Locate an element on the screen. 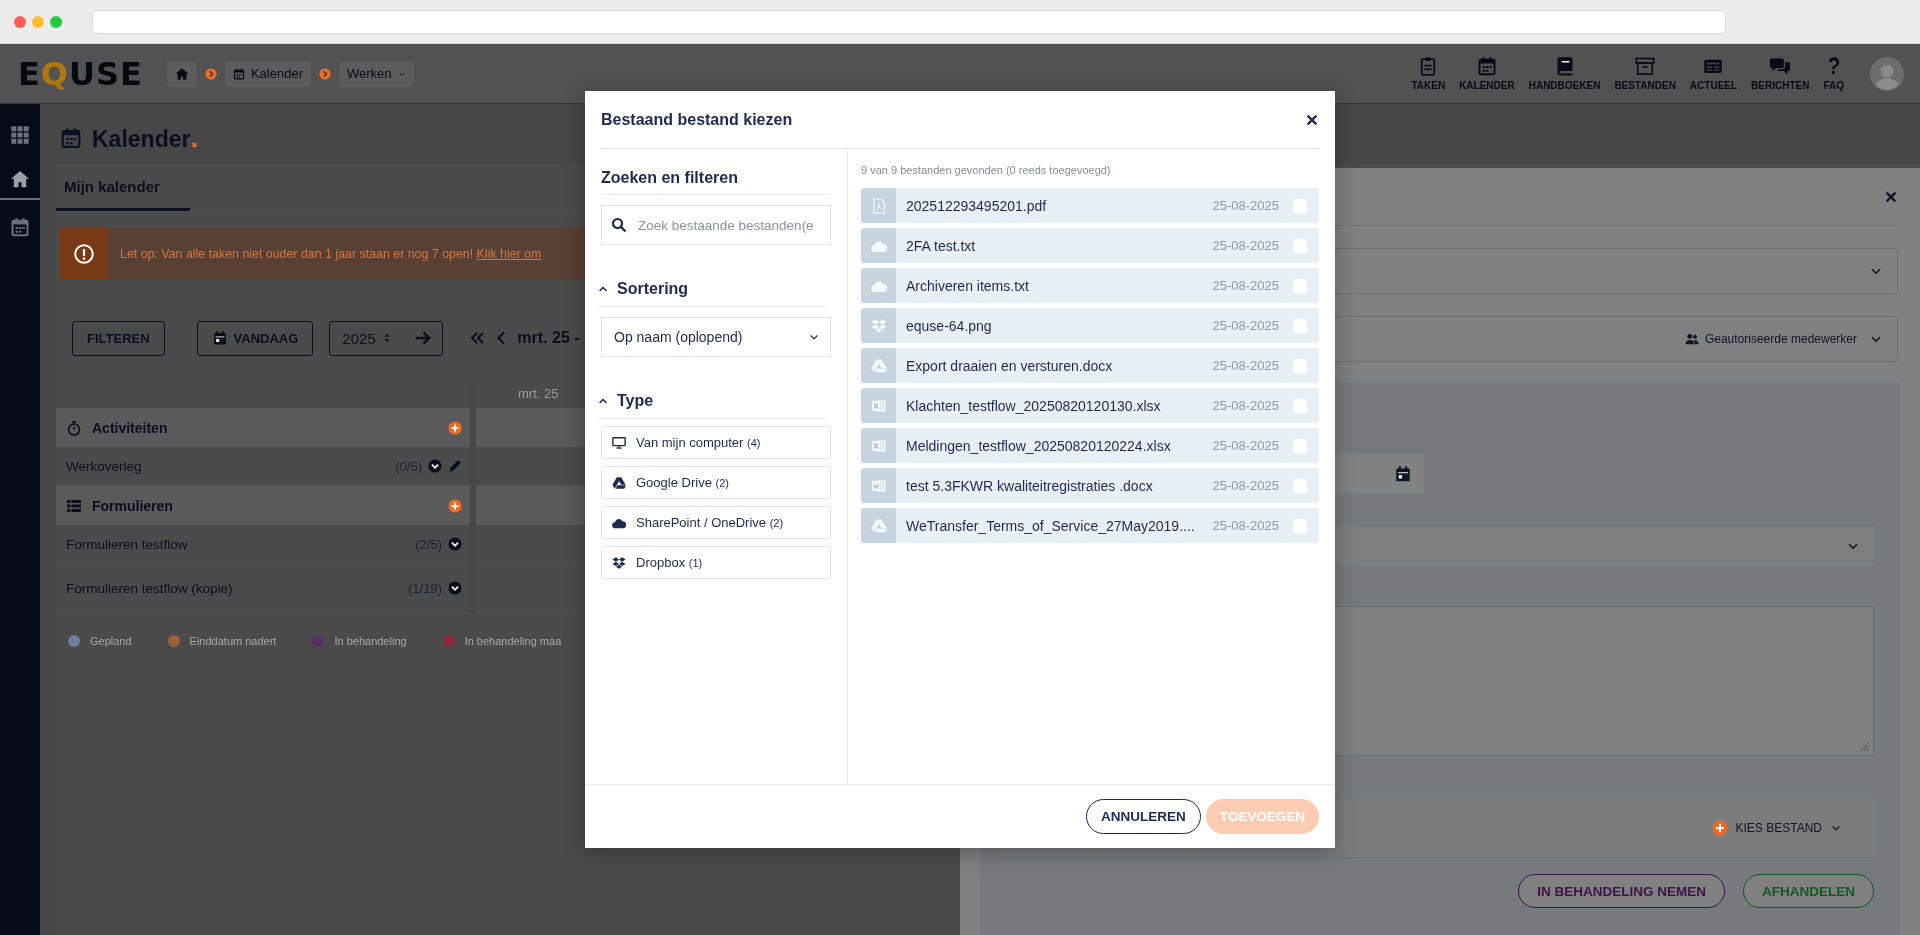 This screenshot has width=1920, height=935. breadcrumb-dropdown: Werken is located at coordinates (376, 73).